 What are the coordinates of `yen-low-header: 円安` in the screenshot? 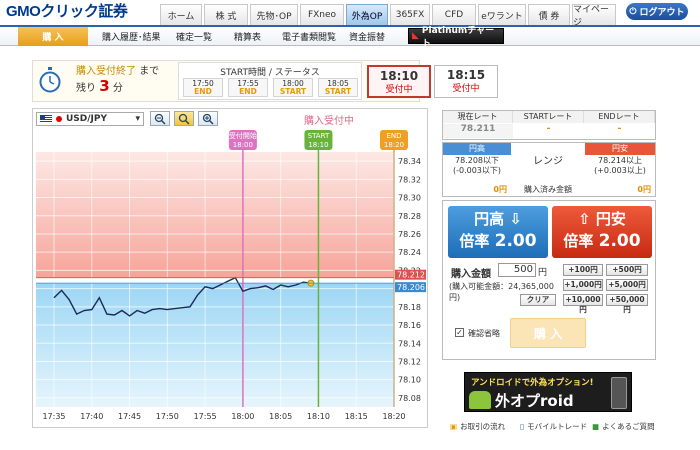 It's located at (620, 149).